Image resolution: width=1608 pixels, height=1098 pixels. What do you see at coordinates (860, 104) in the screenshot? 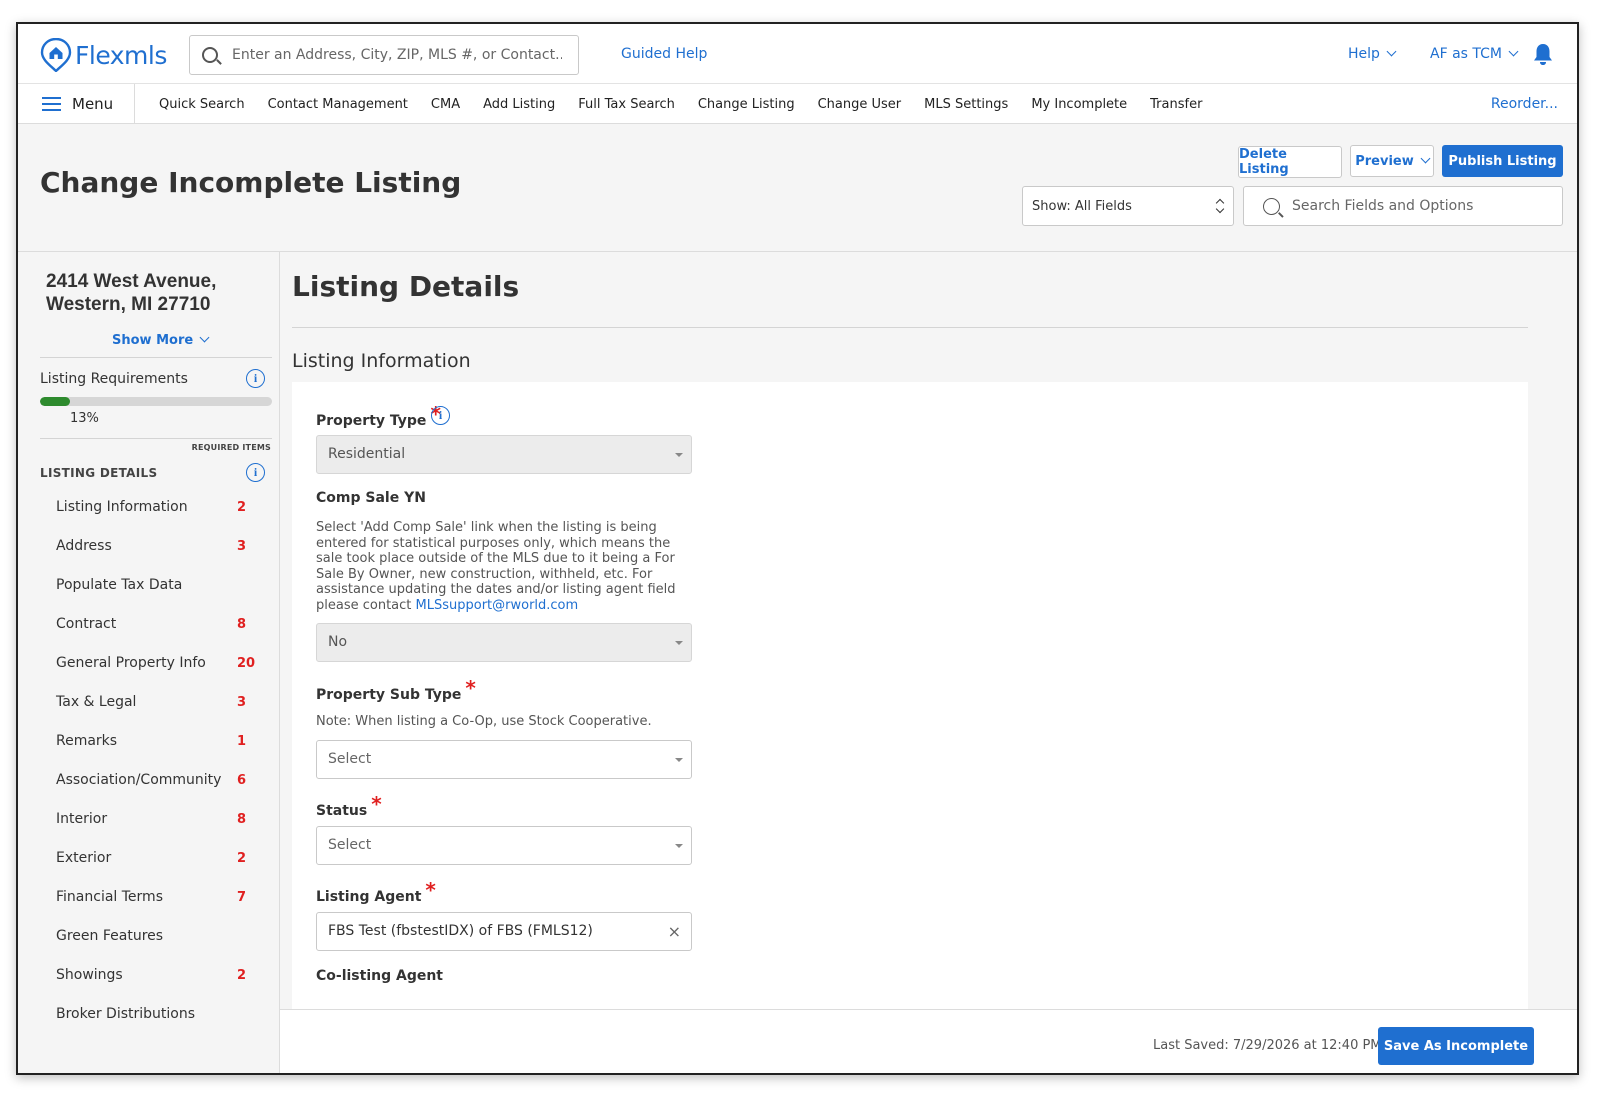
I see `nav-change-user: Change User` at bounding box center [860, 104].